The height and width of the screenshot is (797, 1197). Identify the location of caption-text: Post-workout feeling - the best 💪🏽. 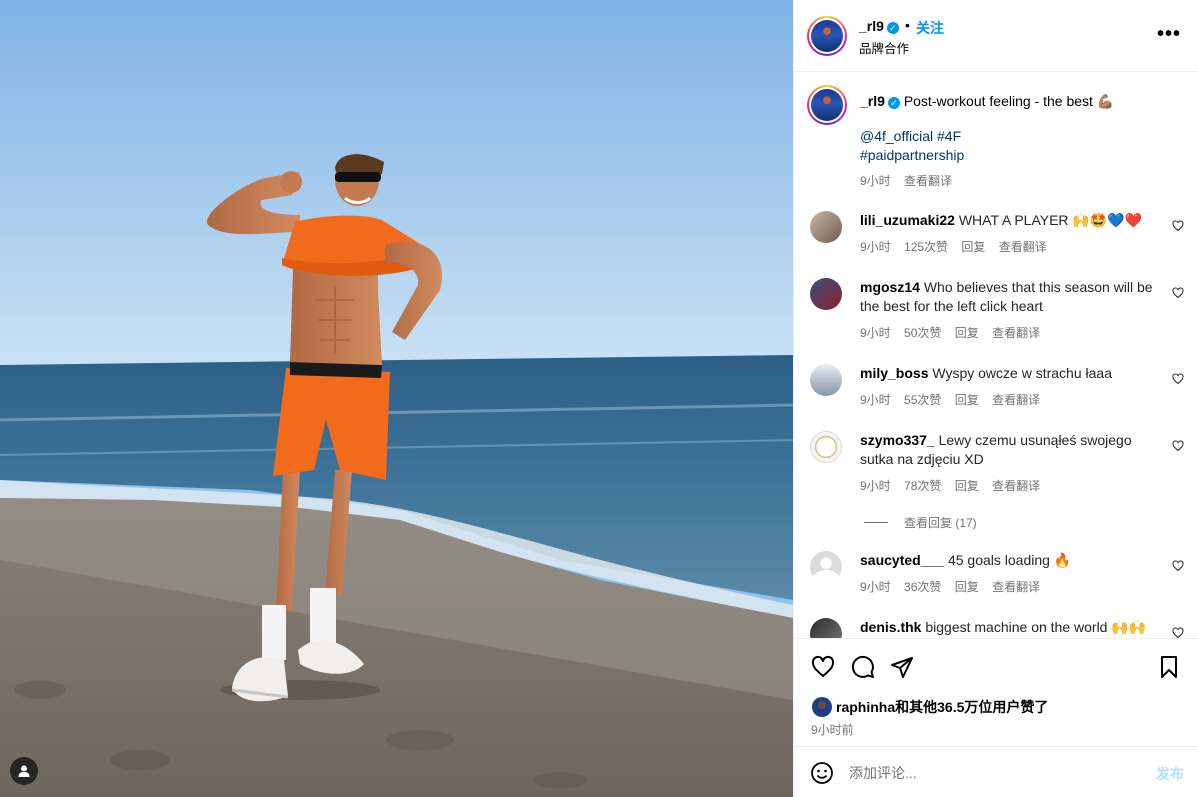
(1009, 101).